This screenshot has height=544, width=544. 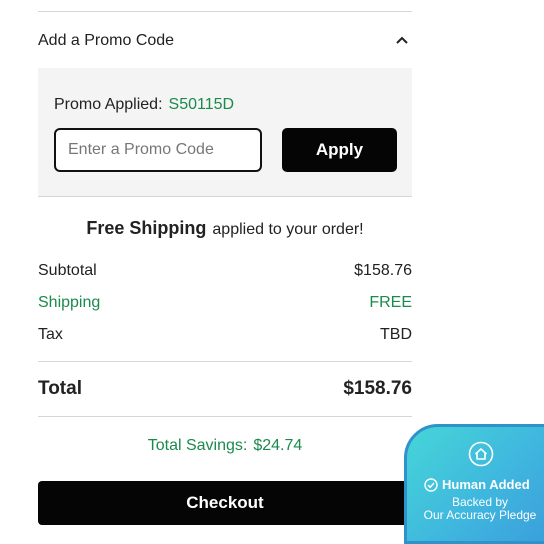 What do you see at coordinates (201, 104) in the screenshot?
I see `promo-applied-code: S50115D` at bounding box center [201, 104].